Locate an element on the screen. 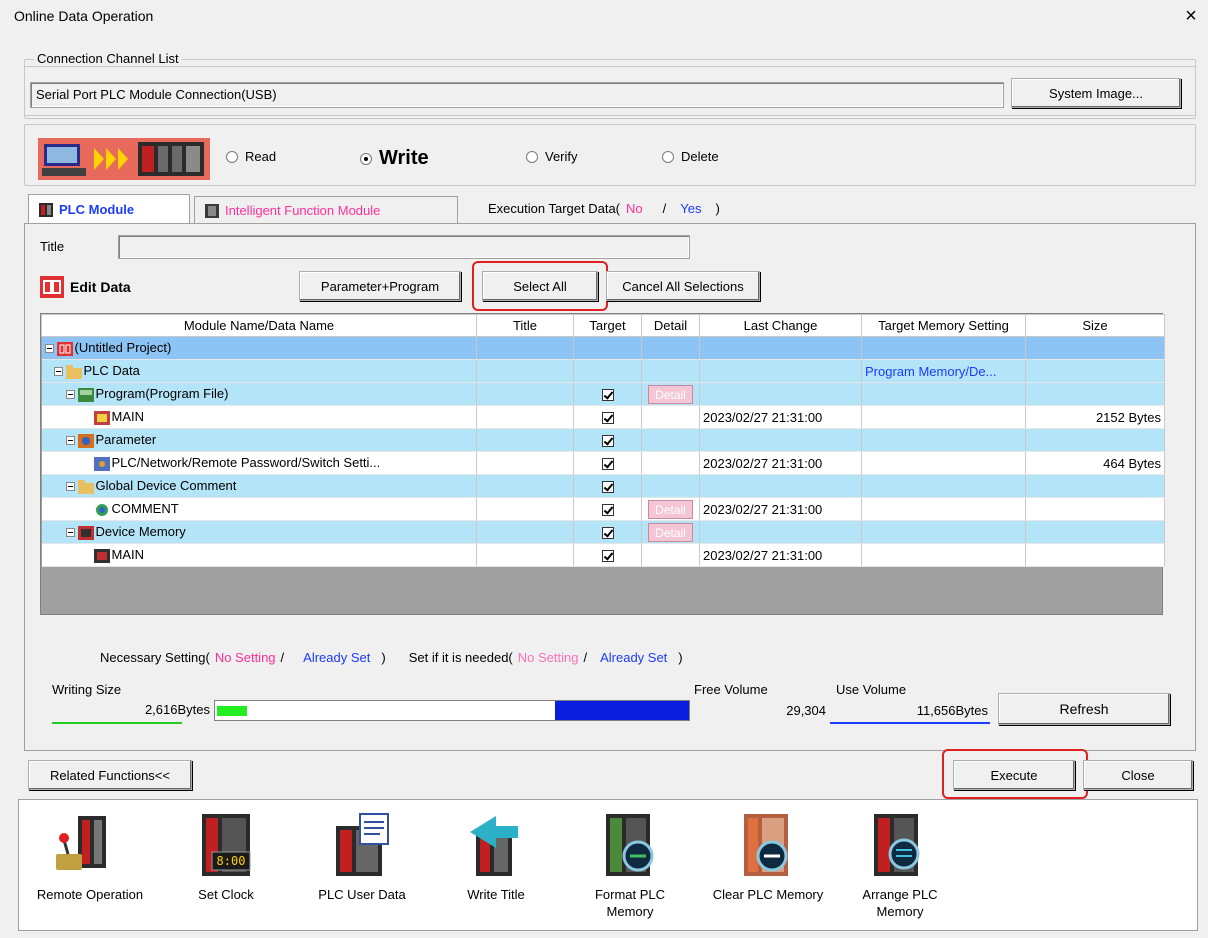 The width and height of the screenshot is (1208, 938). title-field is located at coordinates (404, 247).